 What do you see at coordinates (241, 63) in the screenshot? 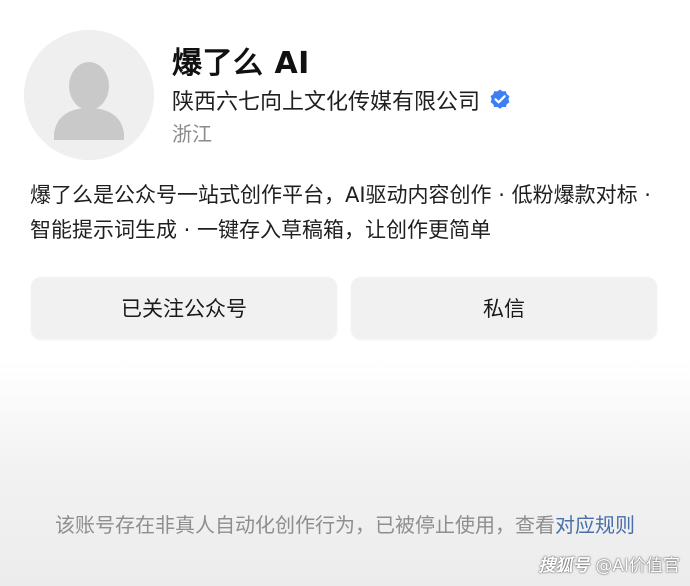
I see `account-name: 爆了么 AI` at bounding box center [241, 63].